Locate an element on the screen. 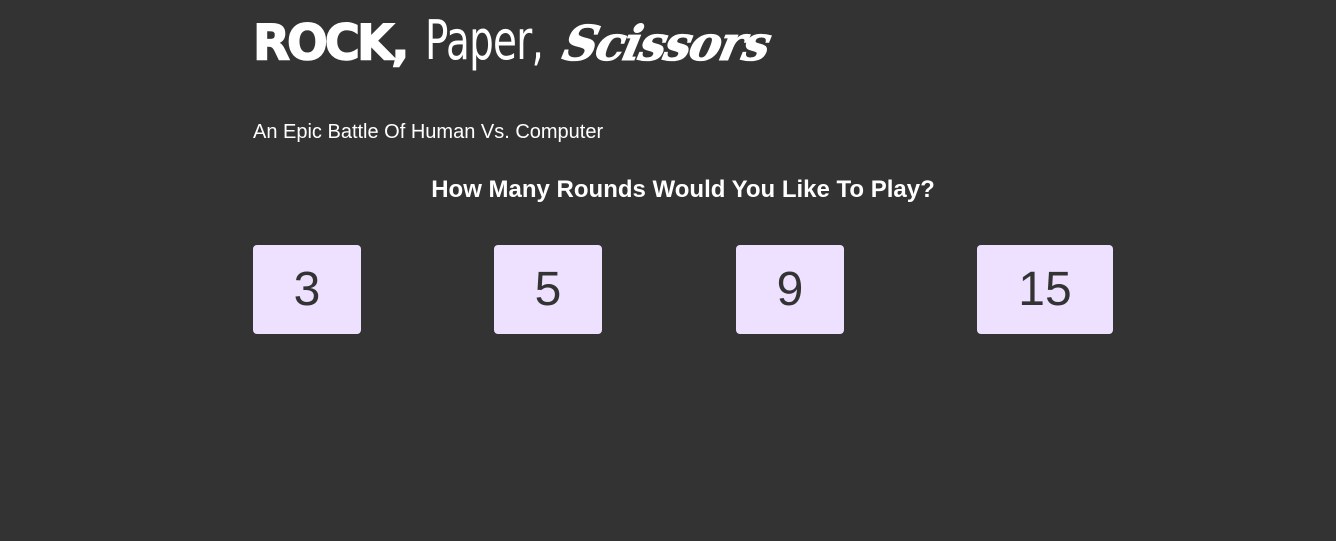 This screenshot has height=541, width=1336. game-logo: ROCK, Paper, Scissors is located at coordinates (513, 47).